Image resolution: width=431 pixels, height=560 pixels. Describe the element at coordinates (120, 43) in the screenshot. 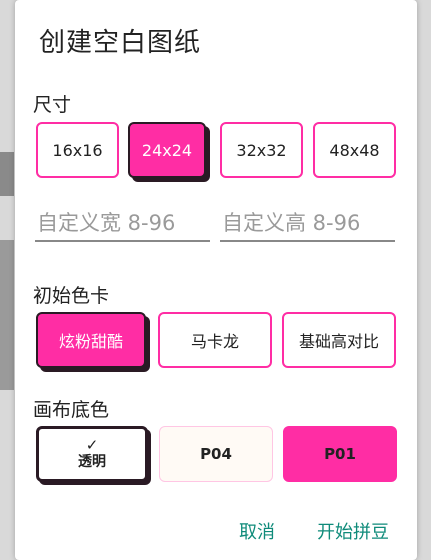

I see `dialog-title: 创建空白图纸` at that location.